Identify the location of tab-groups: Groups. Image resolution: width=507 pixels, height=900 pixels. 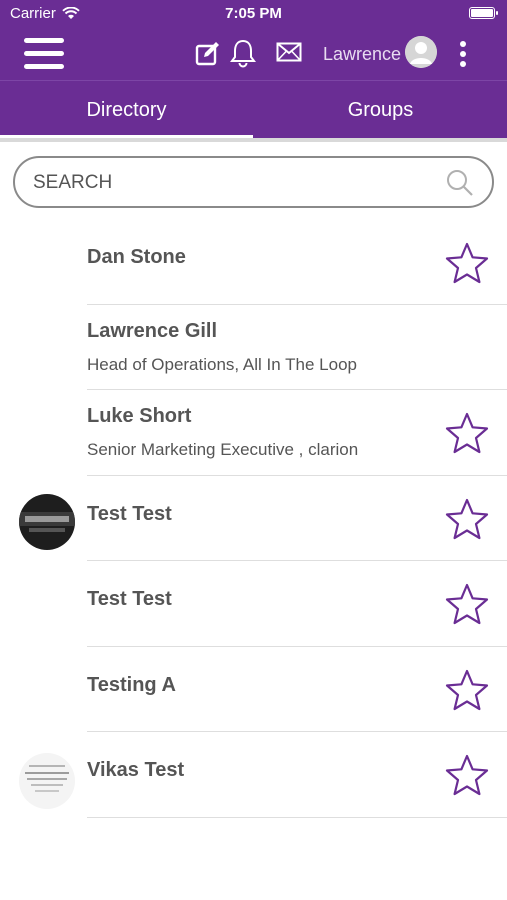
(380, 110).